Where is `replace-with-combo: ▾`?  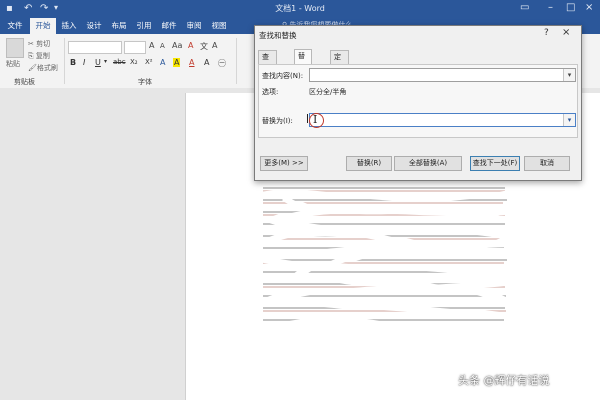
replace-with-combo: ▾ is located at coordinates (442, 120).